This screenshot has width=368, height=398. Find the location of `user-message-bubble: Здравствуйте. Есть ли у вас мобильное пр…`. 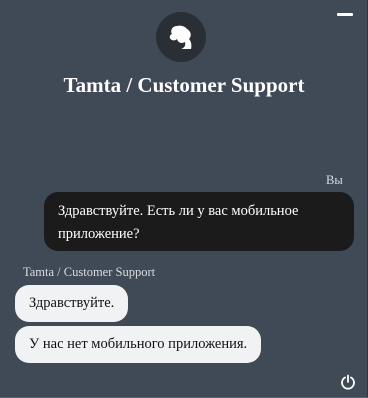

user-message-bubble: Здравствуйте. Есть ли у вас мобильное пр… is located at coordinates (199, 221).